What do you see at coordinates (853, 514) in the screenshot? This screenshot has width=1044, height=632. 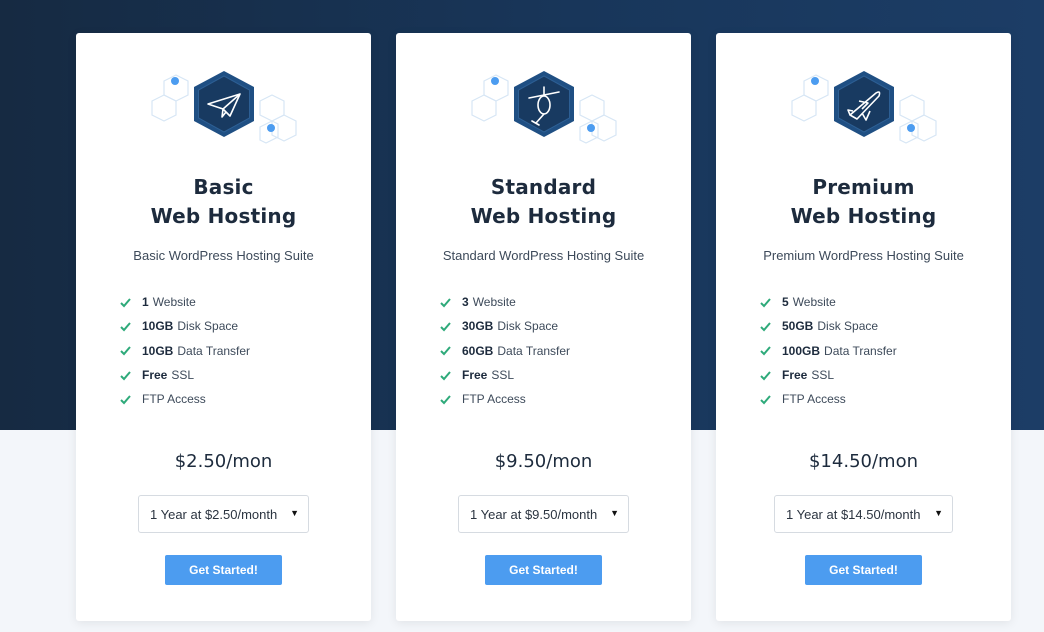 I see `select-value: 1 Year at $14.50/month` at bounding box center [853, 514].